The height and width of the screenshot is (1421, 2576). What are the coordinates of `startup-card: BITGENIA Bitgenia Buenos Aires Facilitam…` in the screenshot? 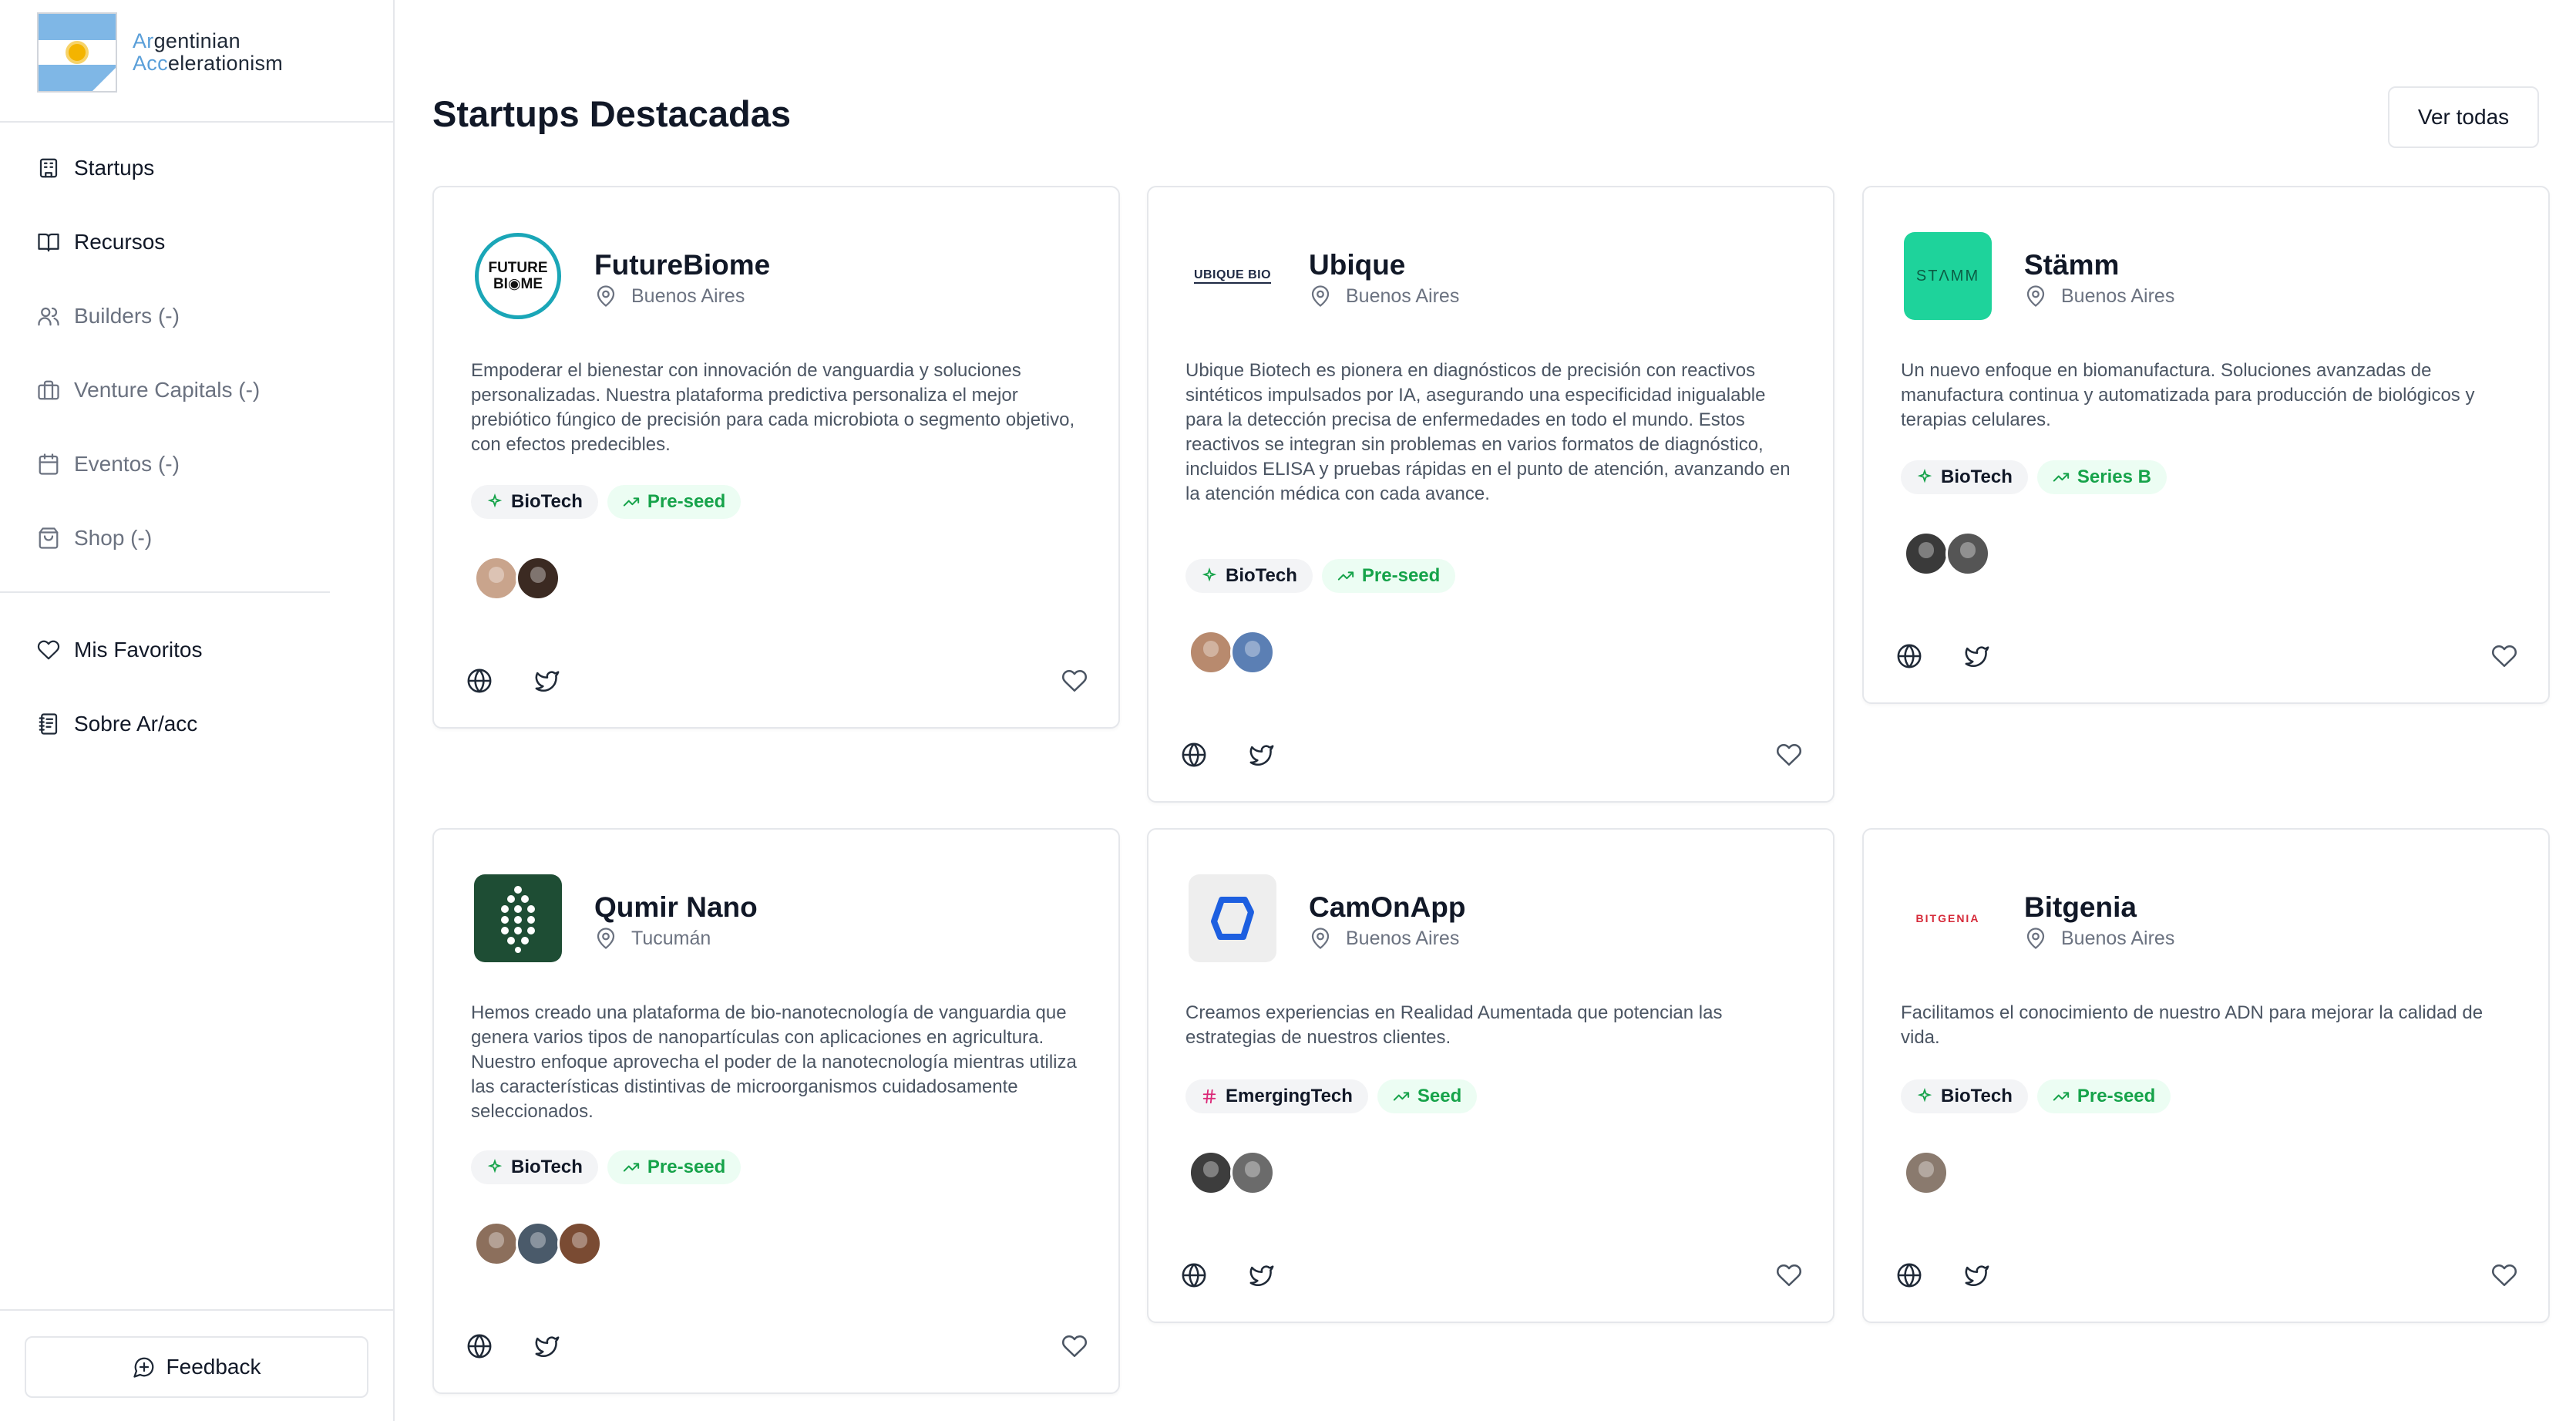 It's located at (2206, 1075).